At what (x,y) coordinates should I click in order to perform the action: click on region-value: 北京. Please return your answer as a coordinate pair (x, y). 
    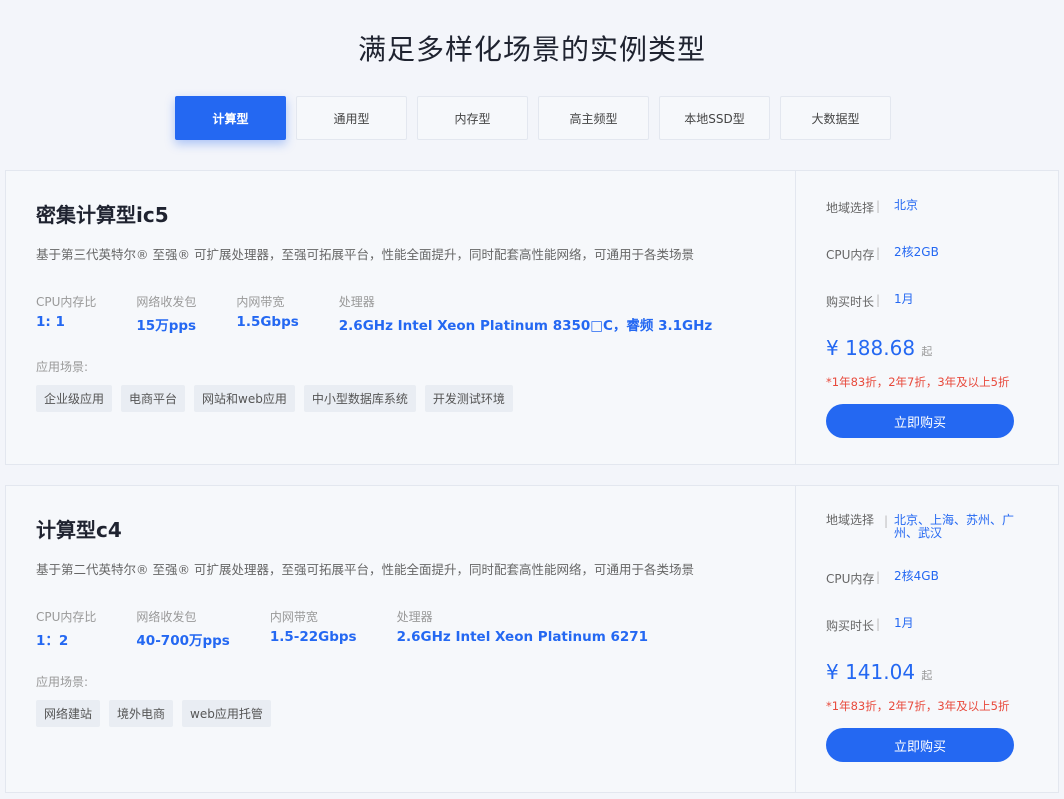
    Looking at the image, I should click on (961, 207).